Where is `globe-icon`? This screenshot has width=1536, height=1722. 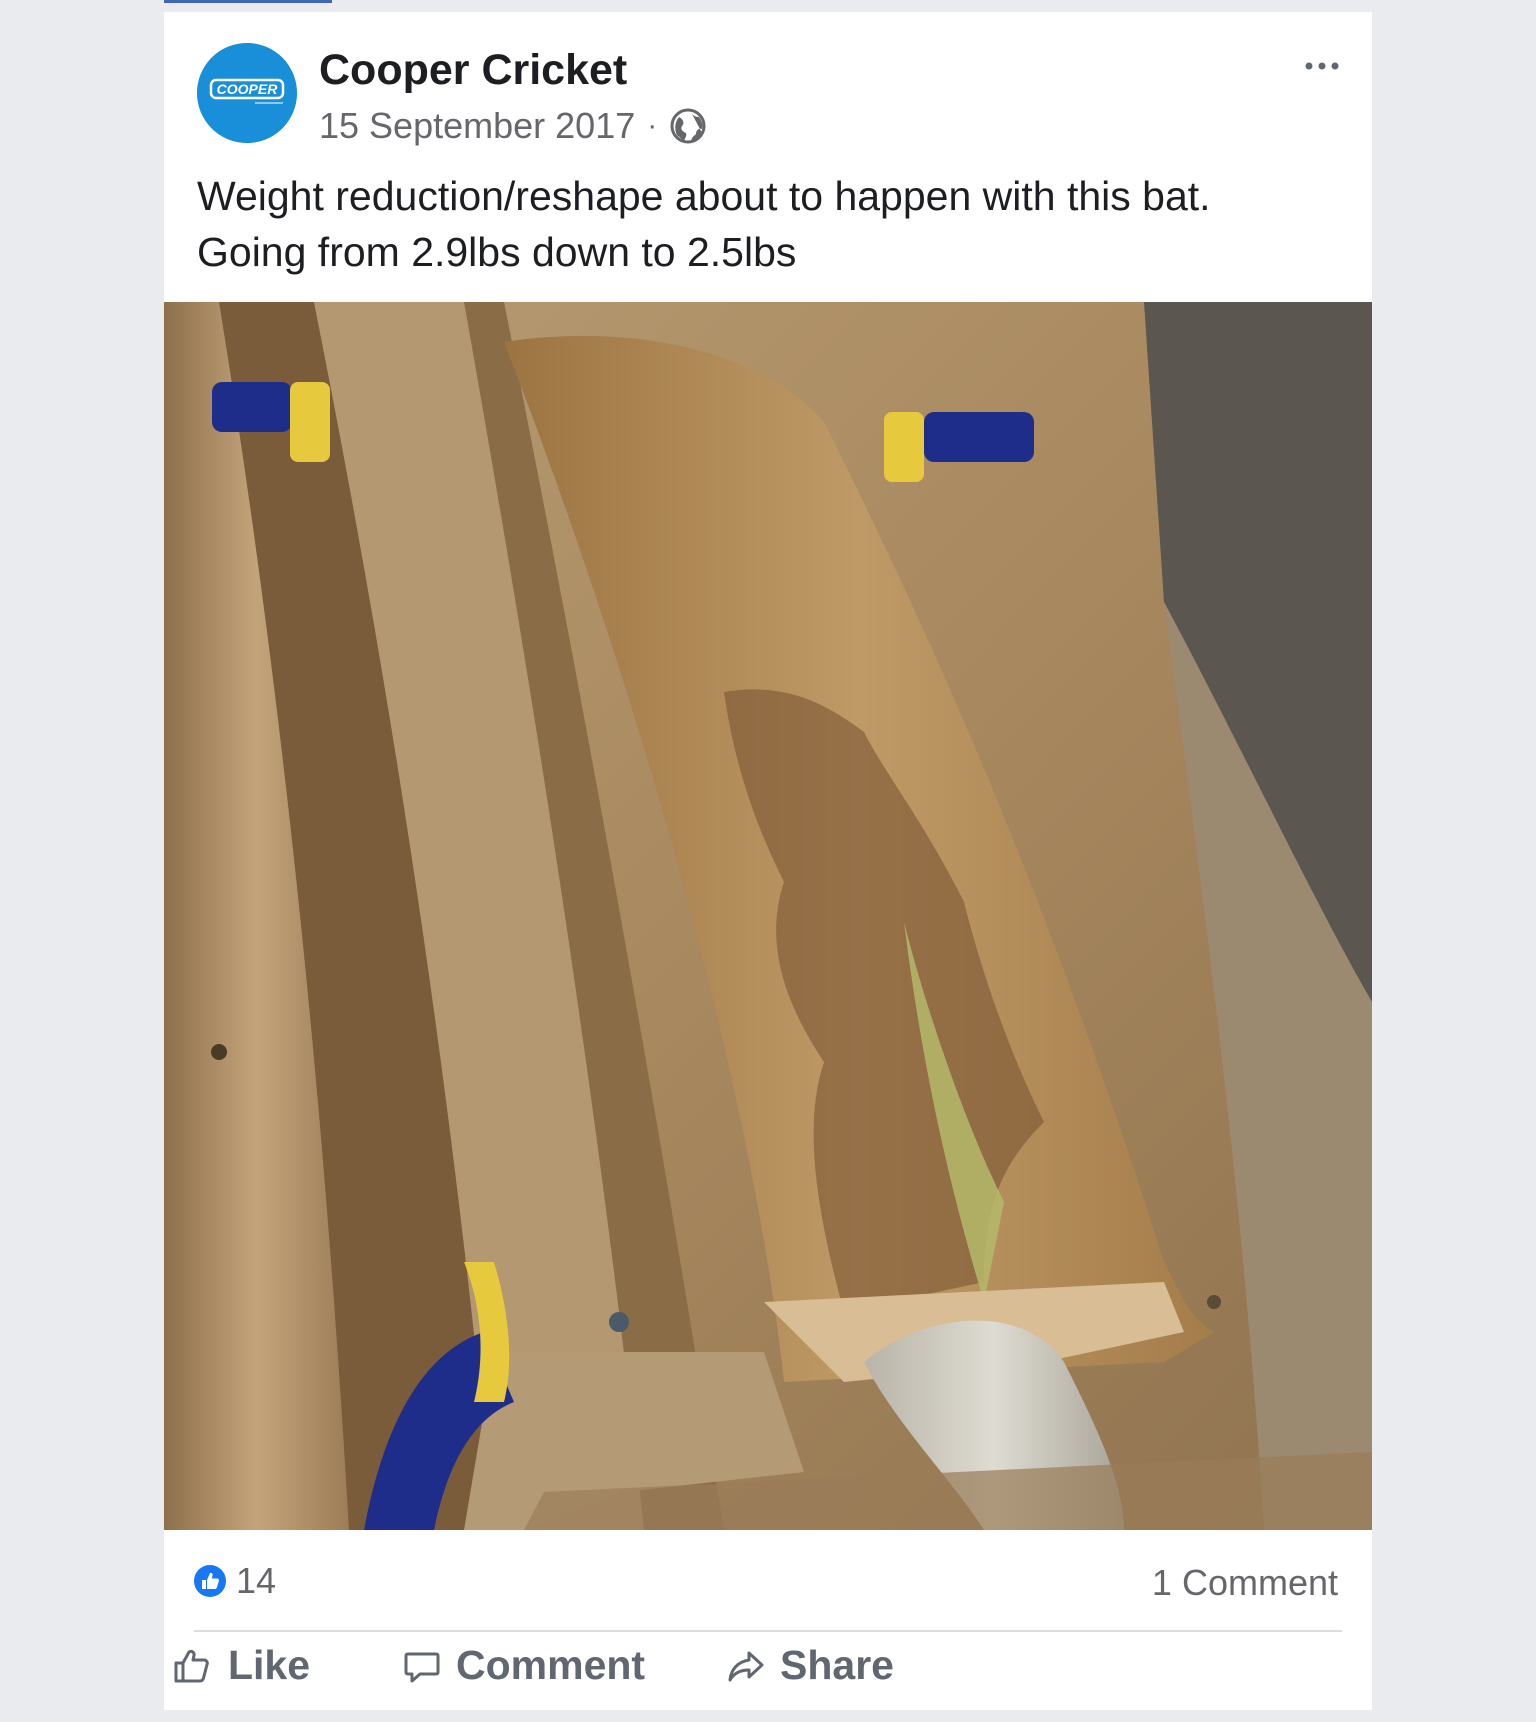
globe-icon is located at coordinates (688, 126).